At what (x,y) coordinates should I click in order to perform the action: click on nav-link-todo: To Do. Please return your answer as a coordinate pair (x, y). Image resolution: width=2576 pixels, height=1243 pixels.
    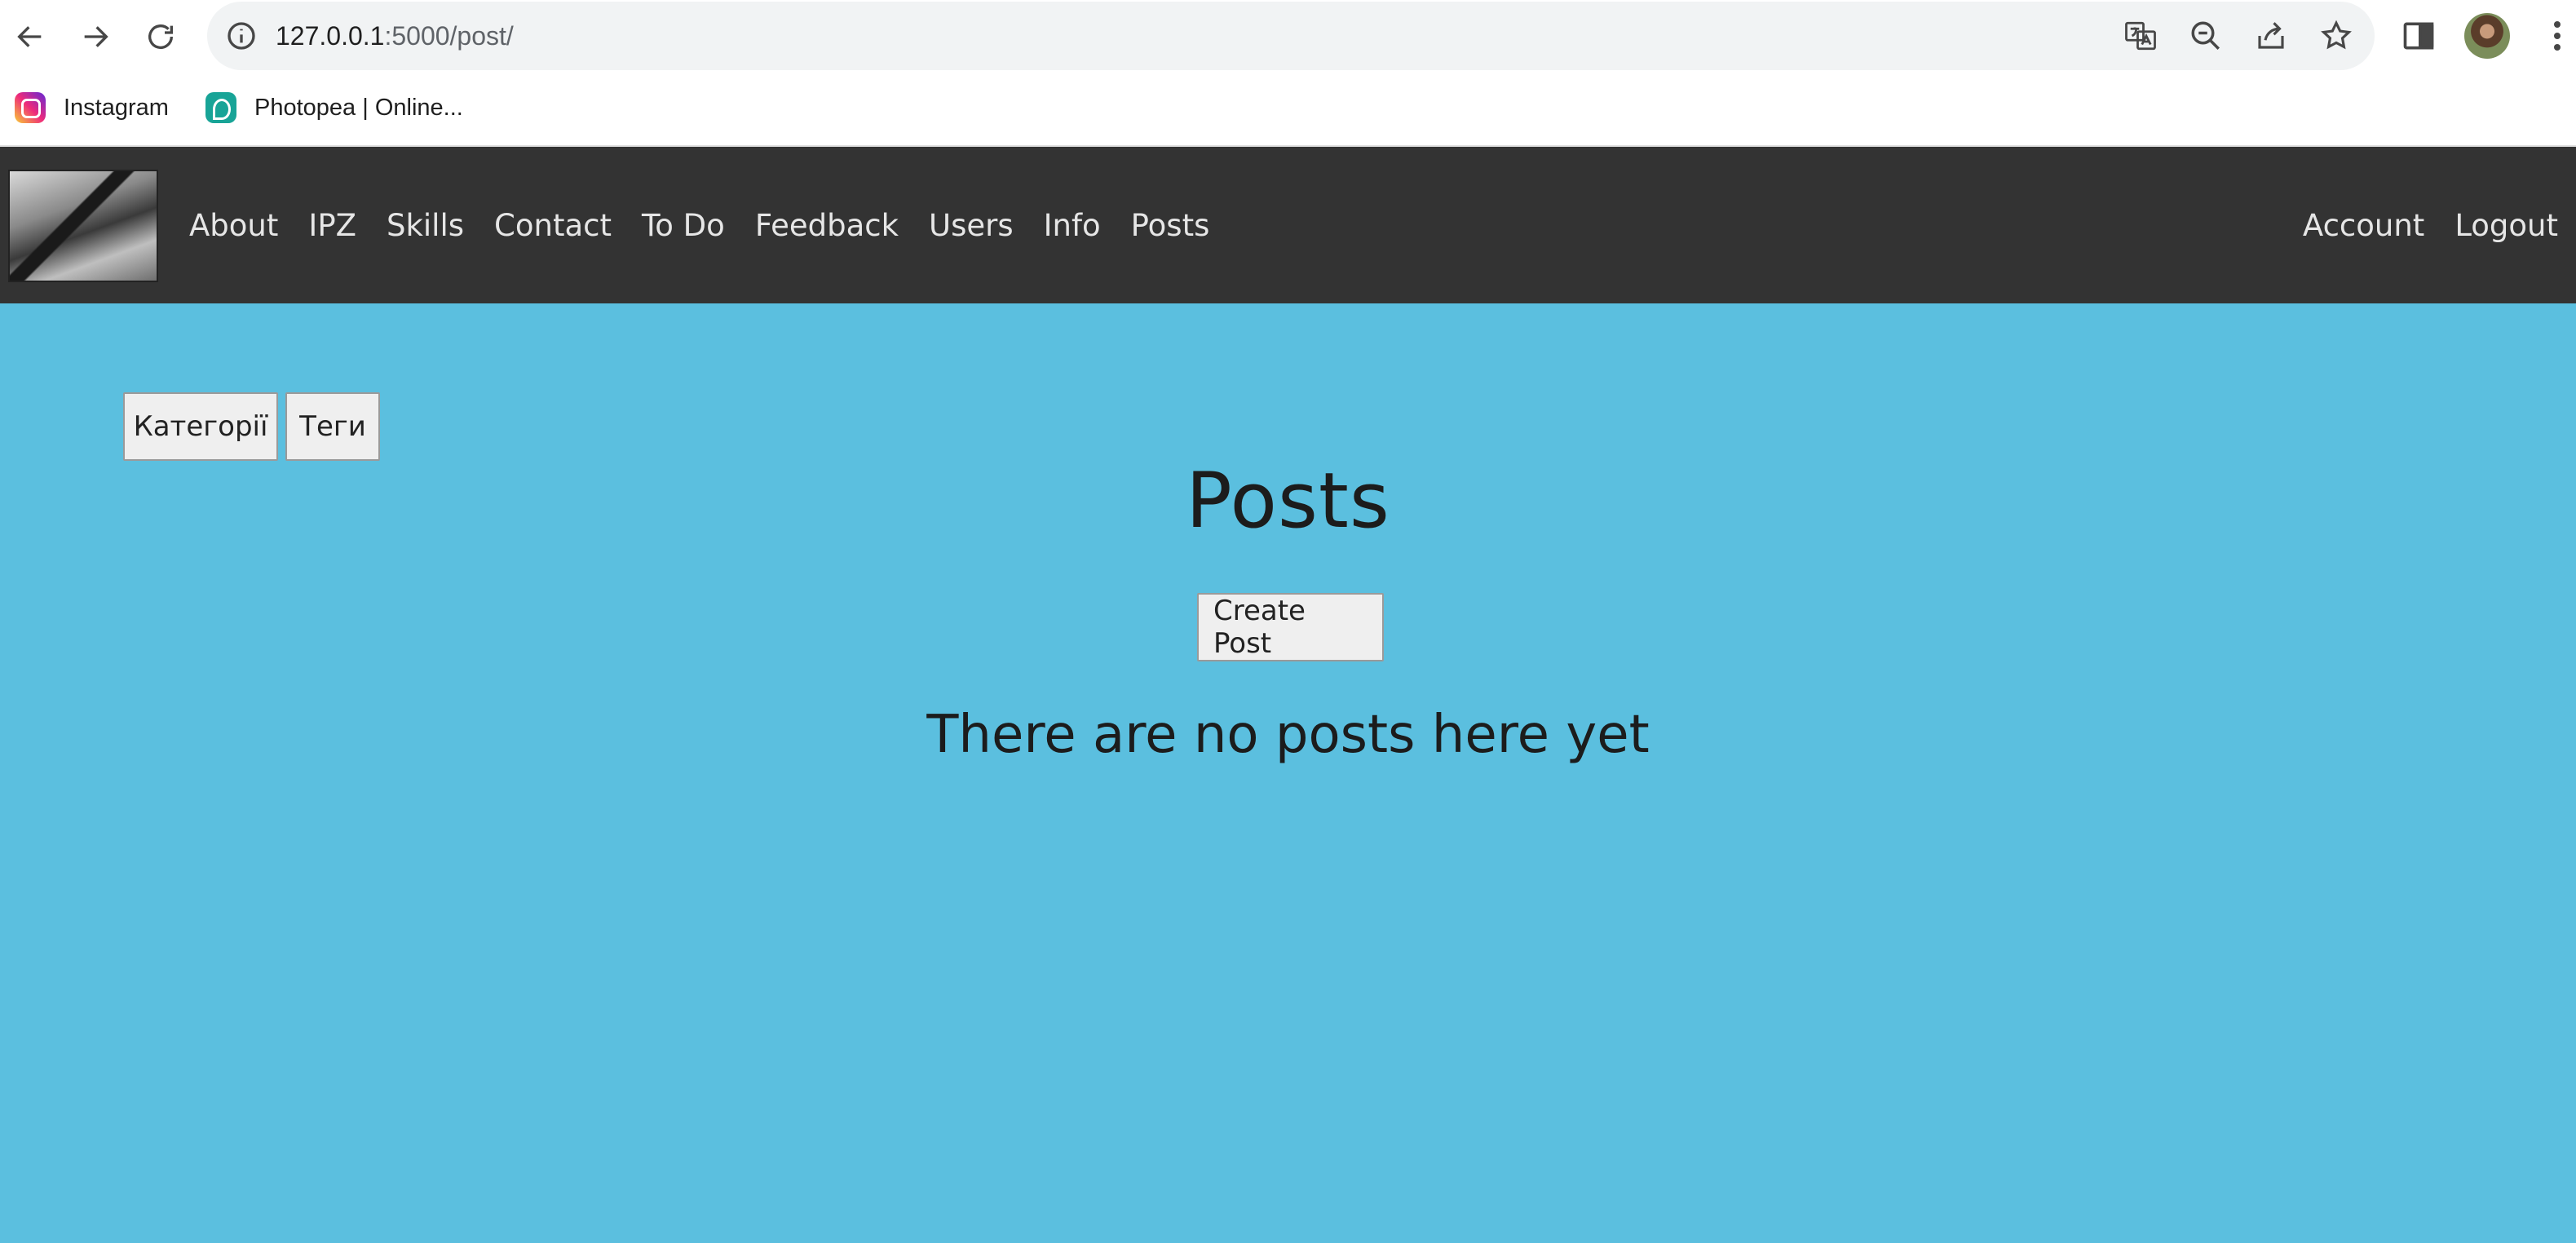
    Looking at the image, I should click on (683, 225).